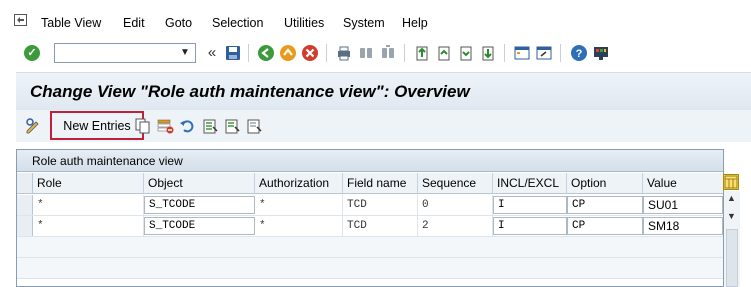 Image resolution: width=751 pixels, height=287 pixels. What do you see at coordinates (143, 126) in the screenshot?
I see `copy-as-icon` at bounding box center [143, 126].